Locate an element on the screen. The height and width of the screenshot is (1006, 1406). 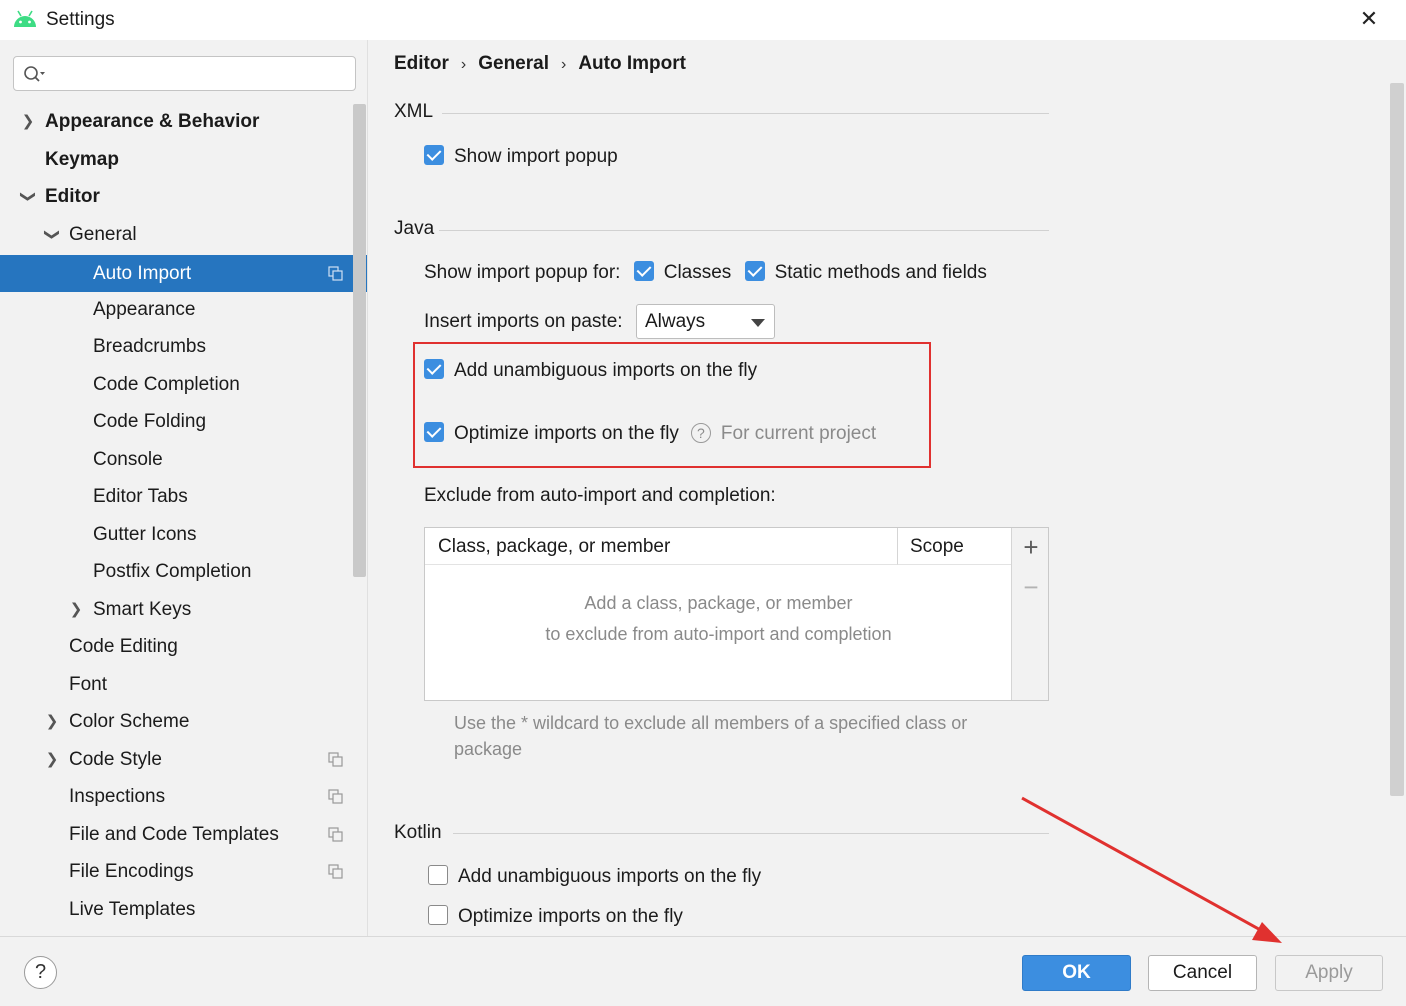
section-title-java: Java is located at coordinates (414, 228).